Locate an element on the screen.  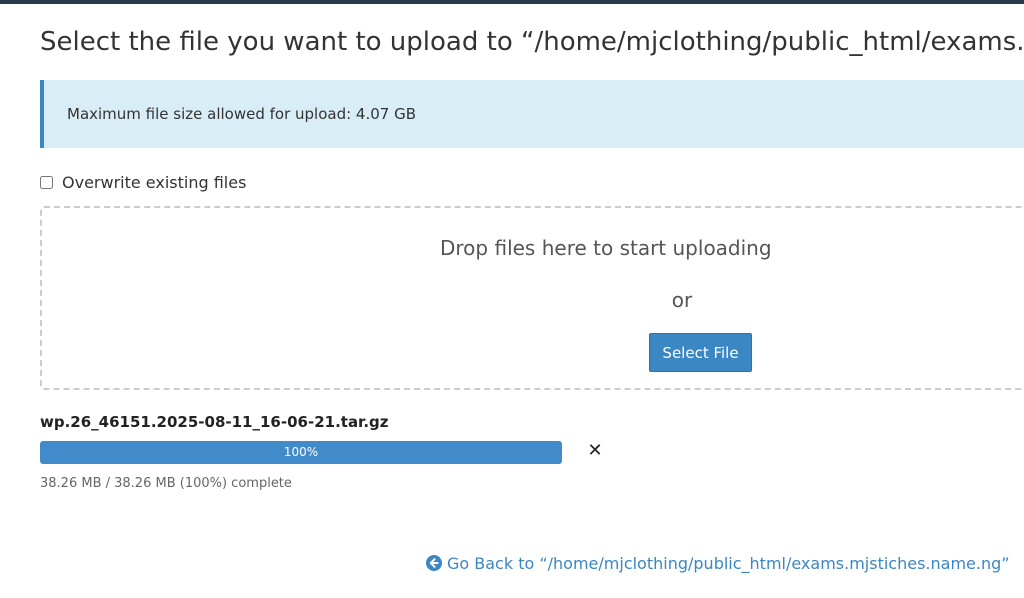
select-file-button: Select File is located at coordinates (700, 352).